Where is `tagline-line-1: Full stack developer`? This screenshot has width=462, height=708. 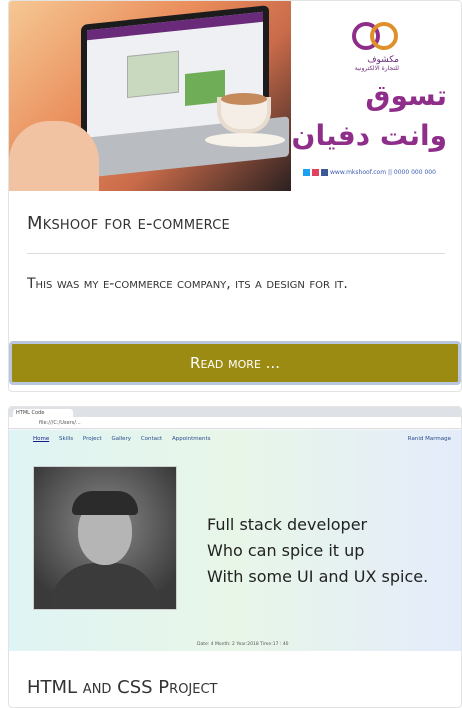 tagline-line-1: Full stack developer is located at coordinates (287, 524).